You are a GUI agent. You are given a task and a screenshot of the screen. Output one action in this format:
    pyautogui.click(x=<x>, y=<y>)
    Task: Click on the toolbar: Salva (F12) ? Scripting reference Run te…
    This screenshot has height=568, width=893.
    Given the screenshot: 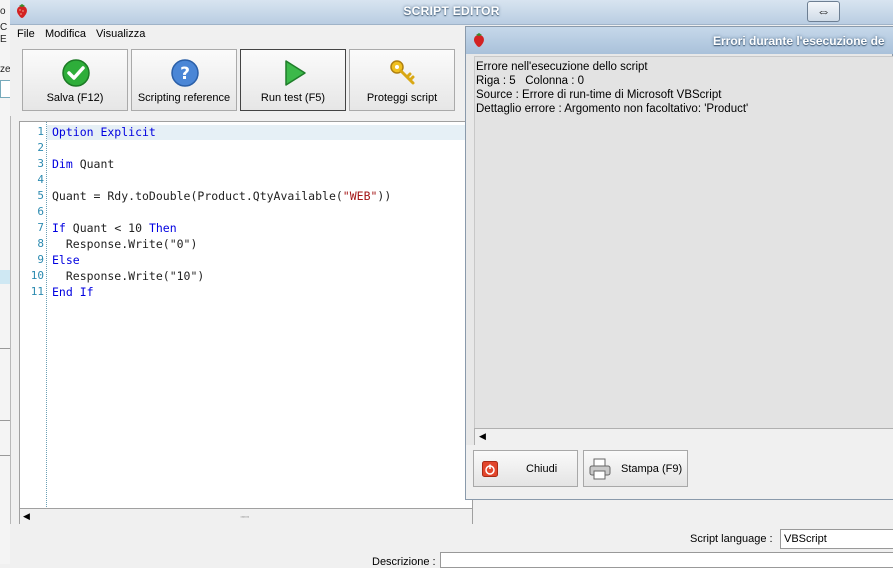 What is the action you would take?
    pyautogui.click(x=240, y=80)
    